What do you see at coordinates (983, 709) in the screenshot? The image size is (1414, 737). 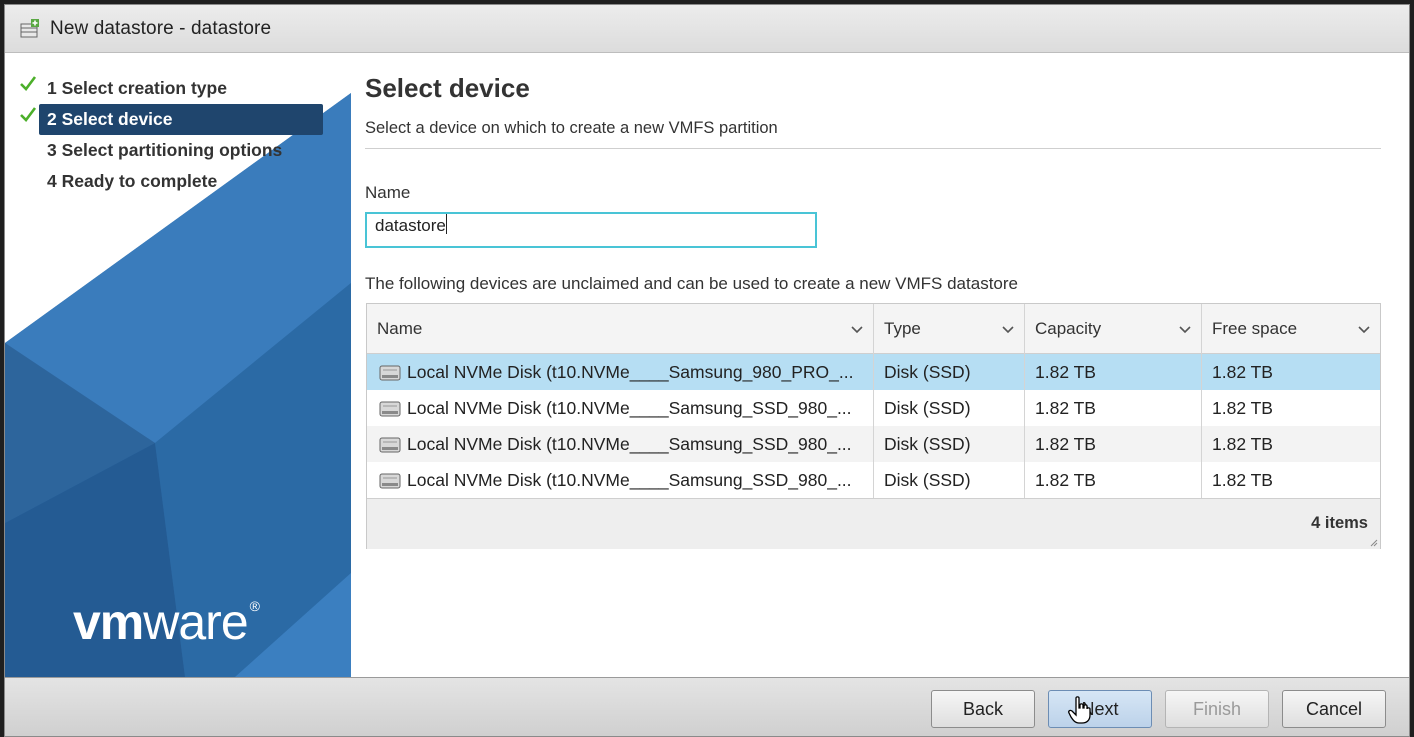 I see `back-button: Back` at bounding box center [983, 709].